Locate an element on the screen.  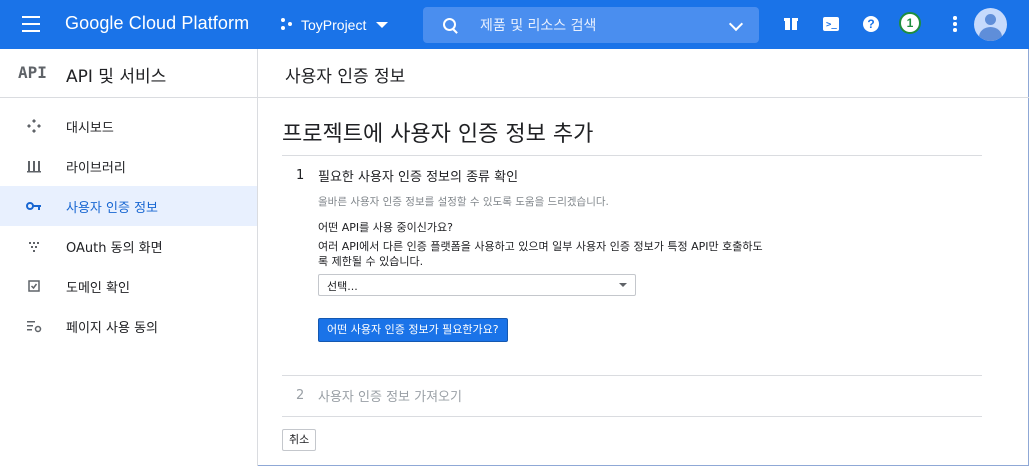
oauth-consent-icon is located at coordinates (34, 247).